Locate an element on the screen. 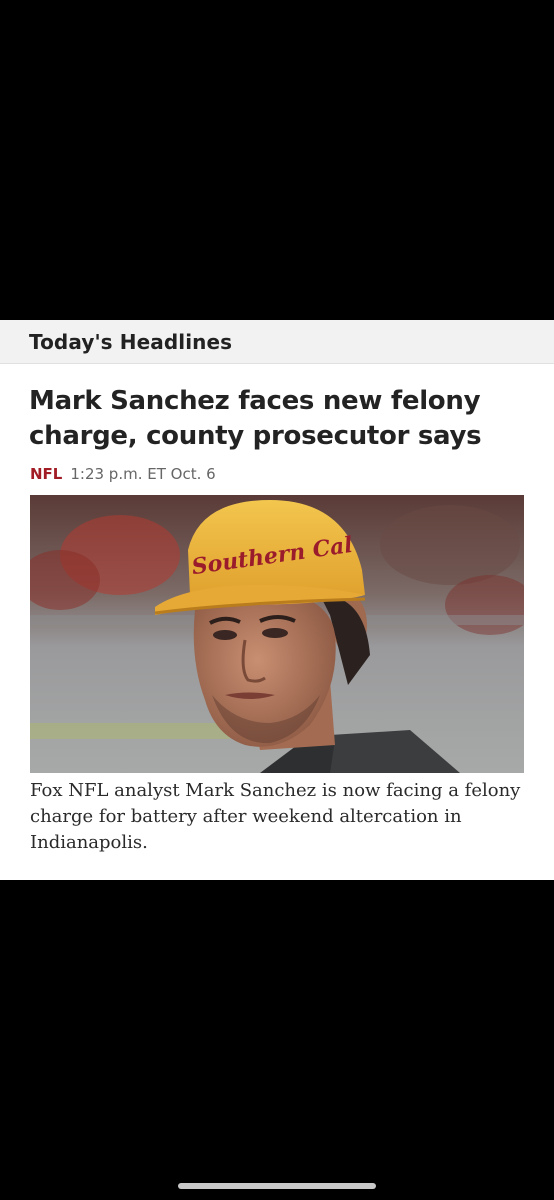  section-title: Today's Headlines is located at coordinates (131, 341).